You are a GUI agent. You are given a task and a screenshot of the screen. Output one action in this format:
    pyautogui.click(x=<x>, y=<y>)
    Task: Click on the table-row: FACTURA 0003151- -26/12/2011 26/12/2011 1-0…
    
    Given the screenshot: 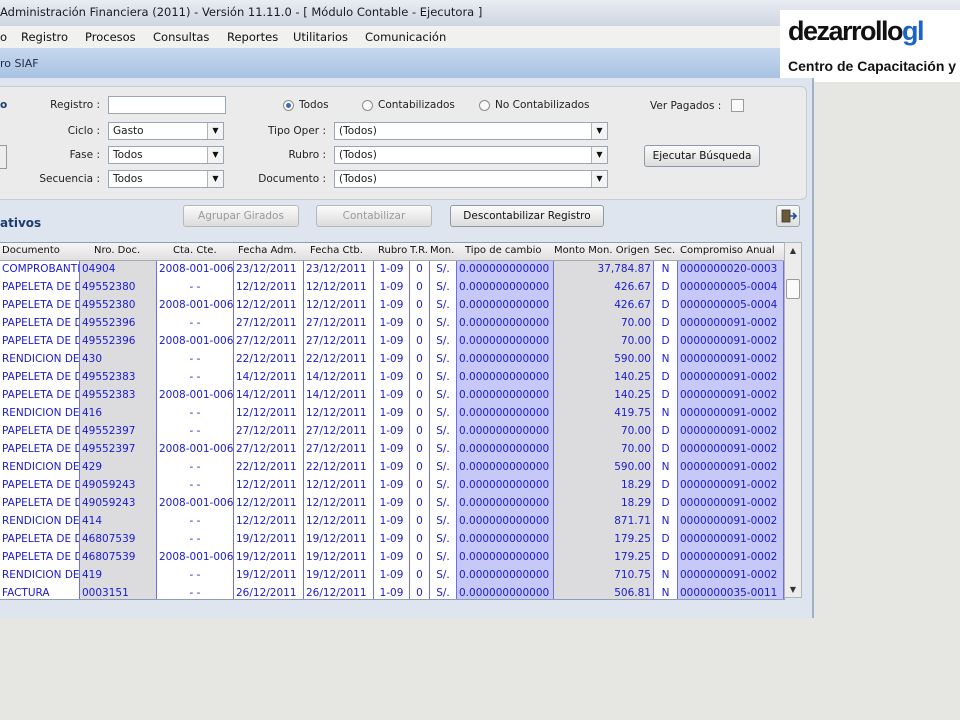 What is the action you would take?
    pyautogui.click(x=392, y=592)
    